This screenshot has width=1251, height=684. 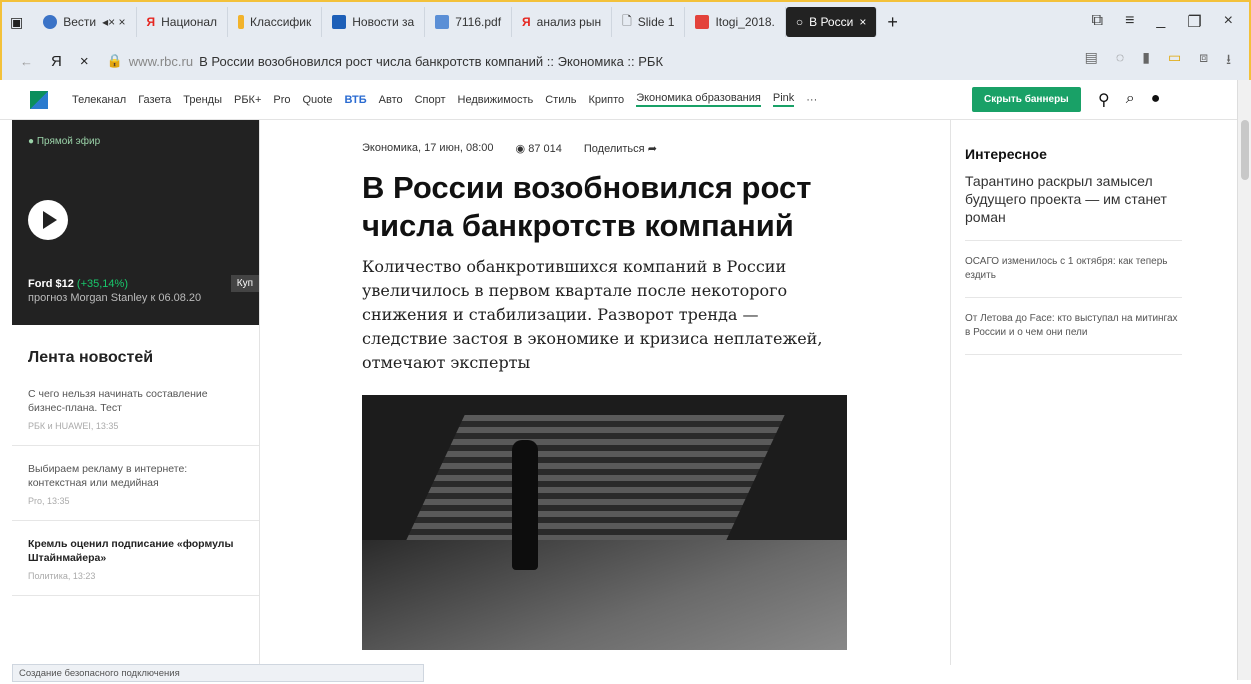 I want to click on url-host: www.rbc.ru, so click(x=161, y=61).